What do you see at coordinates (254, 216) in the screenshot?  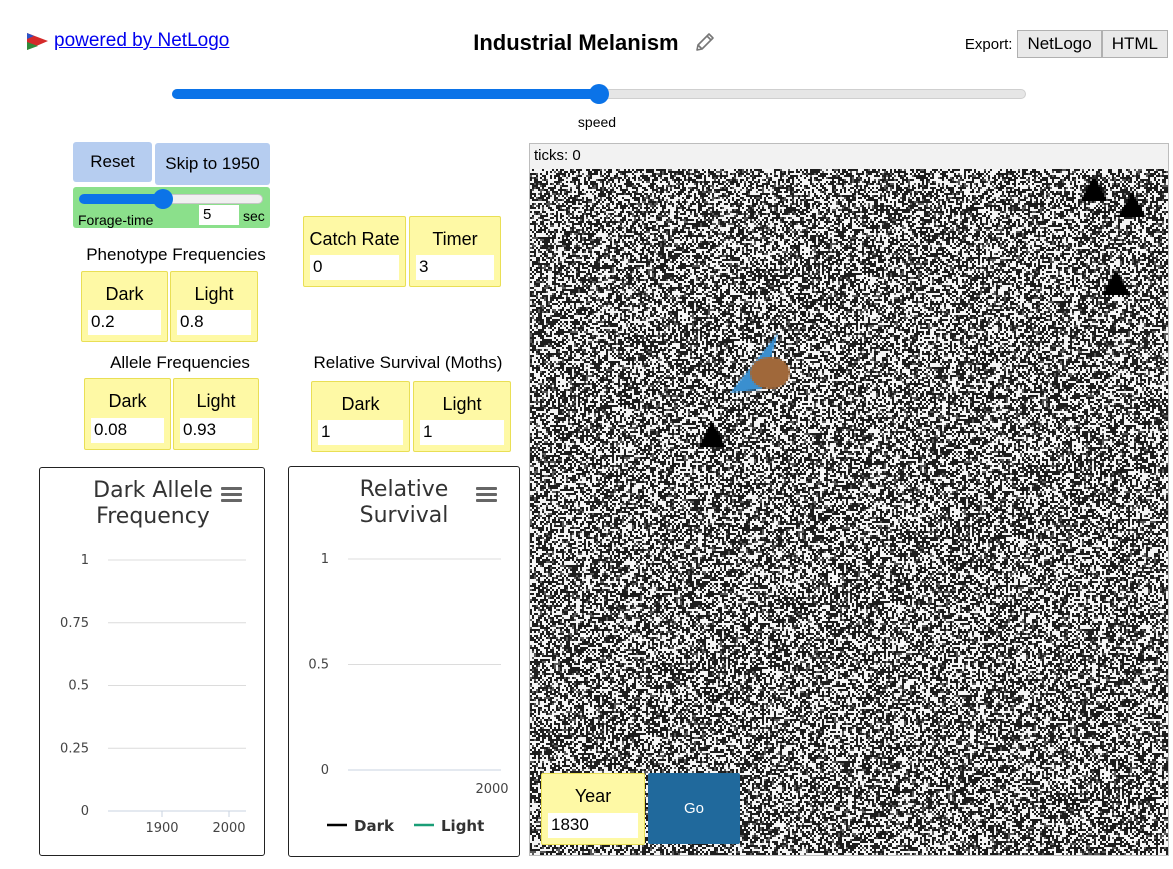 I see `forage-time-unit: sec` at bounding box center [254, 216].